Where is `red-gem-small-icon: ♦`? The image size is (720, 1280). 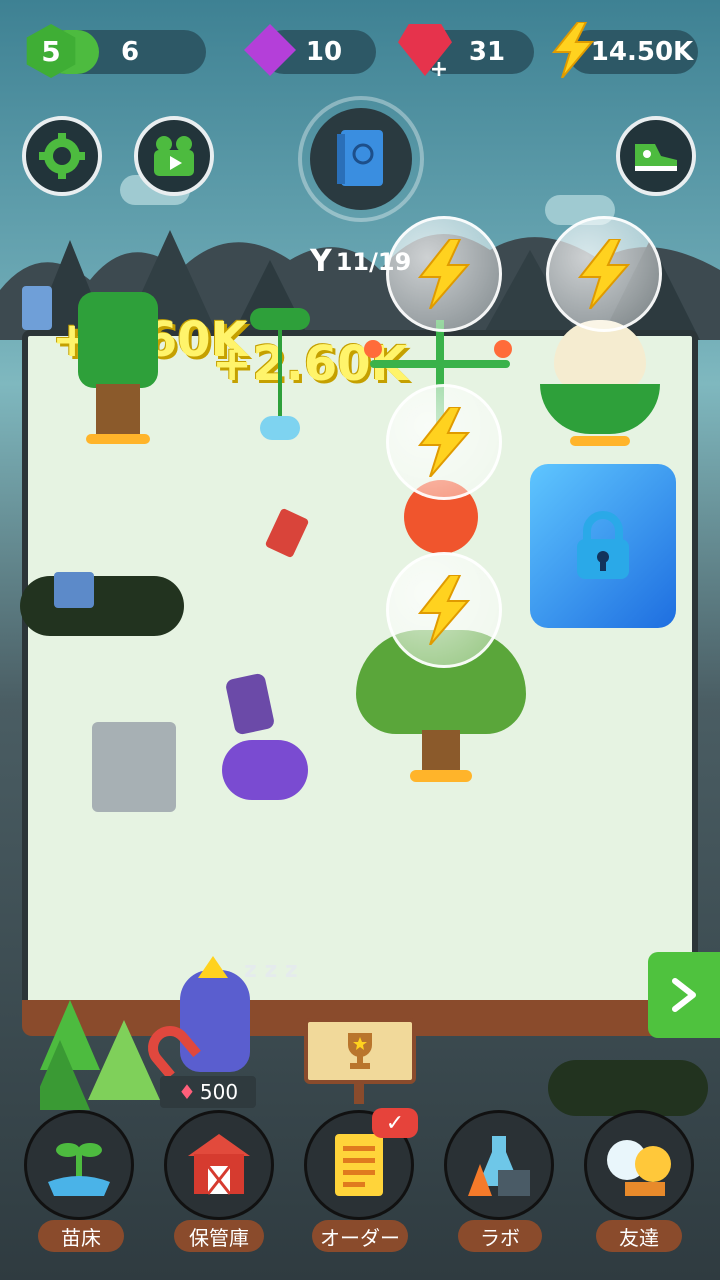
red-gem-small-icon: ♦ is located at coordinates (186, 1092).